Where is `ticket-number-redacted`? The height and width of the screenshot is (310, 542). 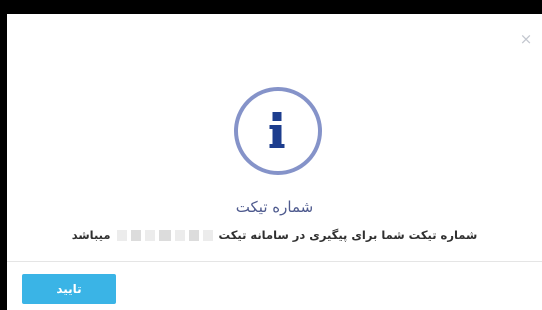 ticket-number-redacted is located at coordinates (162, 235).